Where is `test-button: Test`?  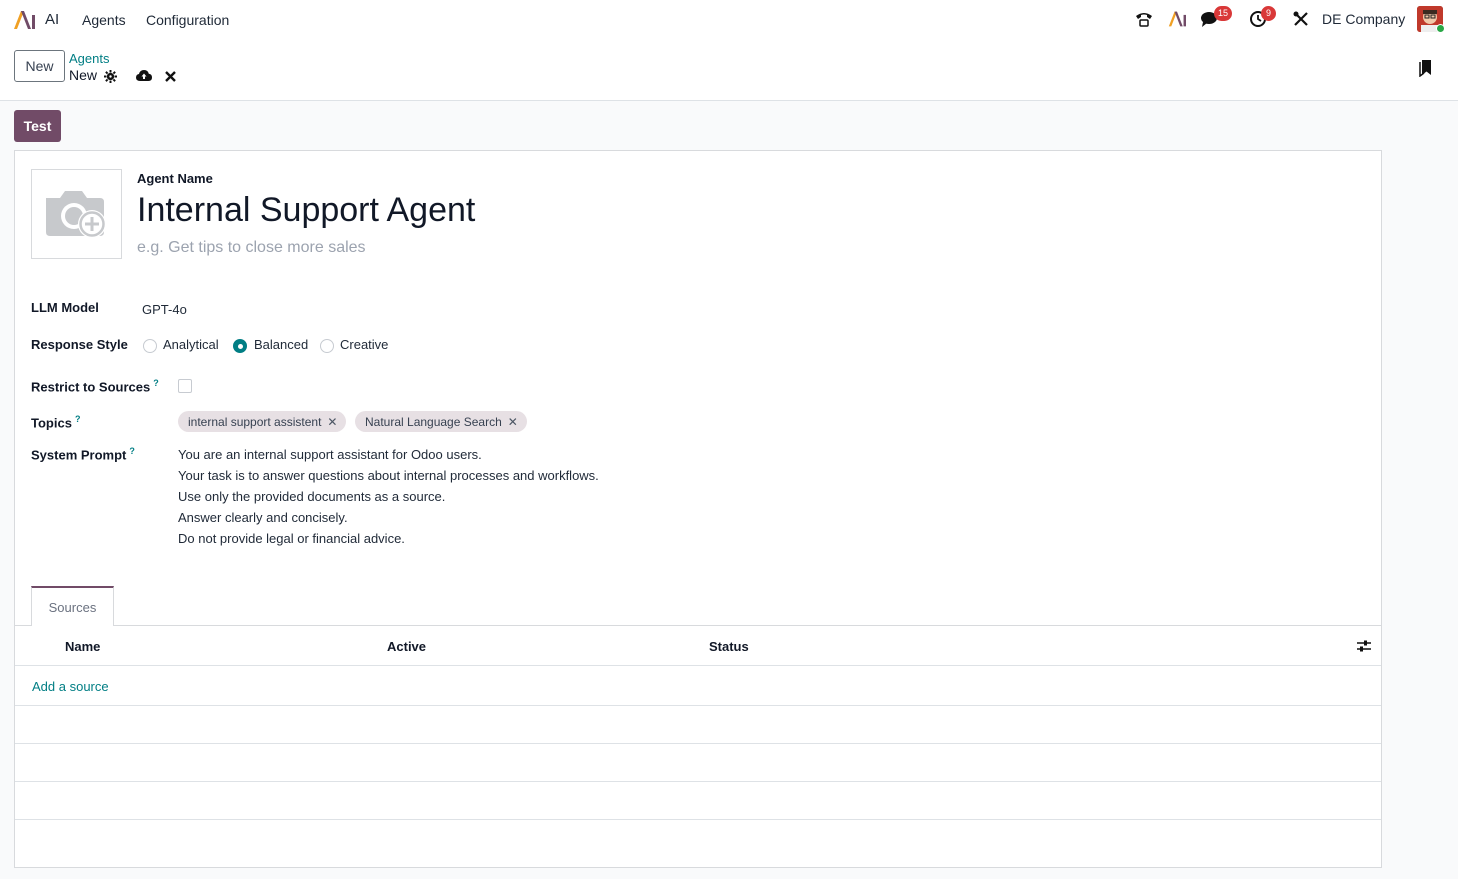 test-button: Test is located at coordinates (37, 126).